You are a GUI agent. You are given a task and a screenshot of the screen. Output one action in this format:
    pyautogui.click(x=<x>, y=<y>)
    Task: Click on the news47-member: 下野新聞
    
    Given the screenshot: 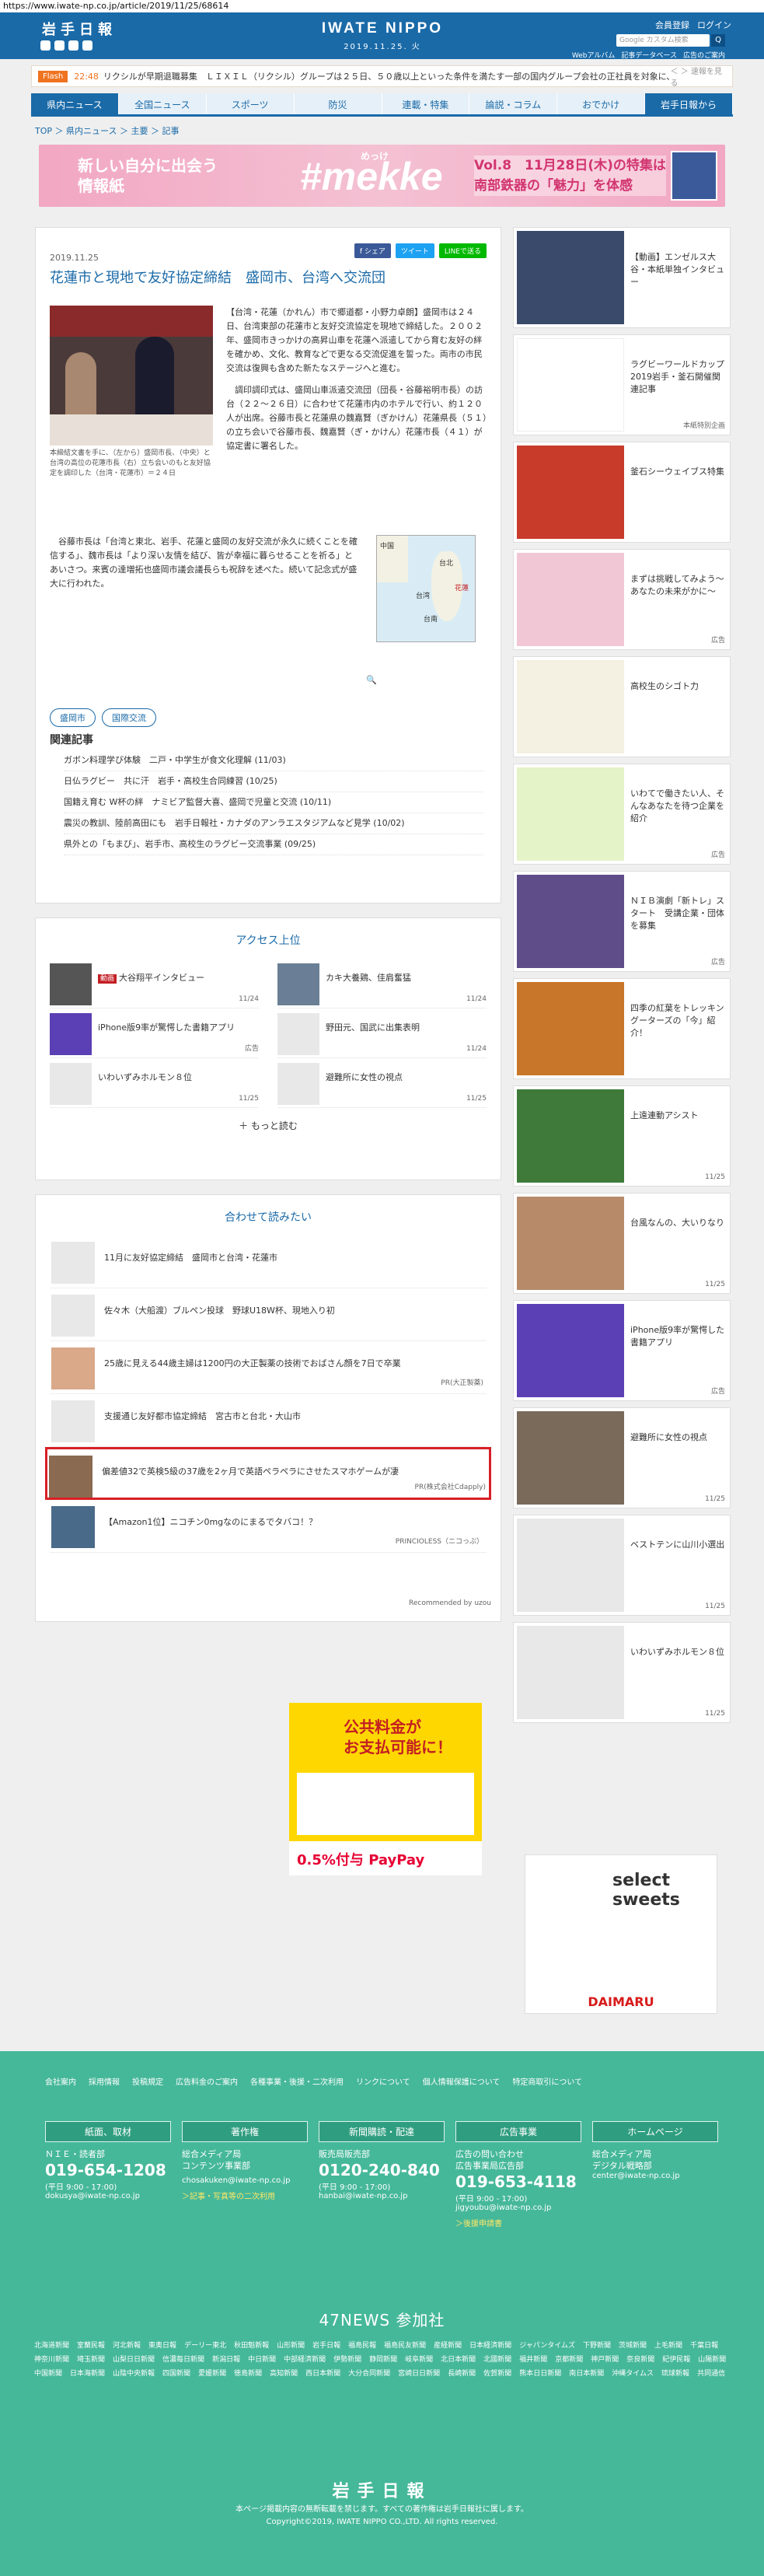 What is the action you would take?
    pyautogui.click(x=597, y=2346)
    